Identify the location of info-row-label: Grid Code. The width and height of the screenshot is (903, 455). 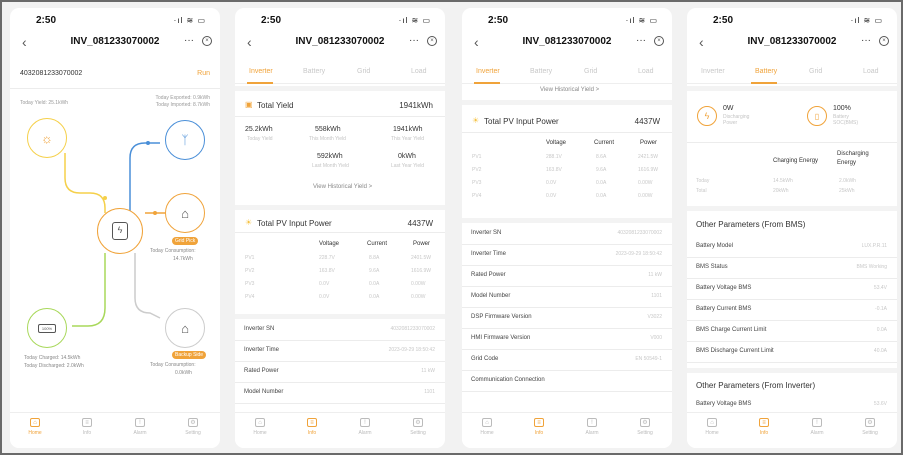
(485, 359).